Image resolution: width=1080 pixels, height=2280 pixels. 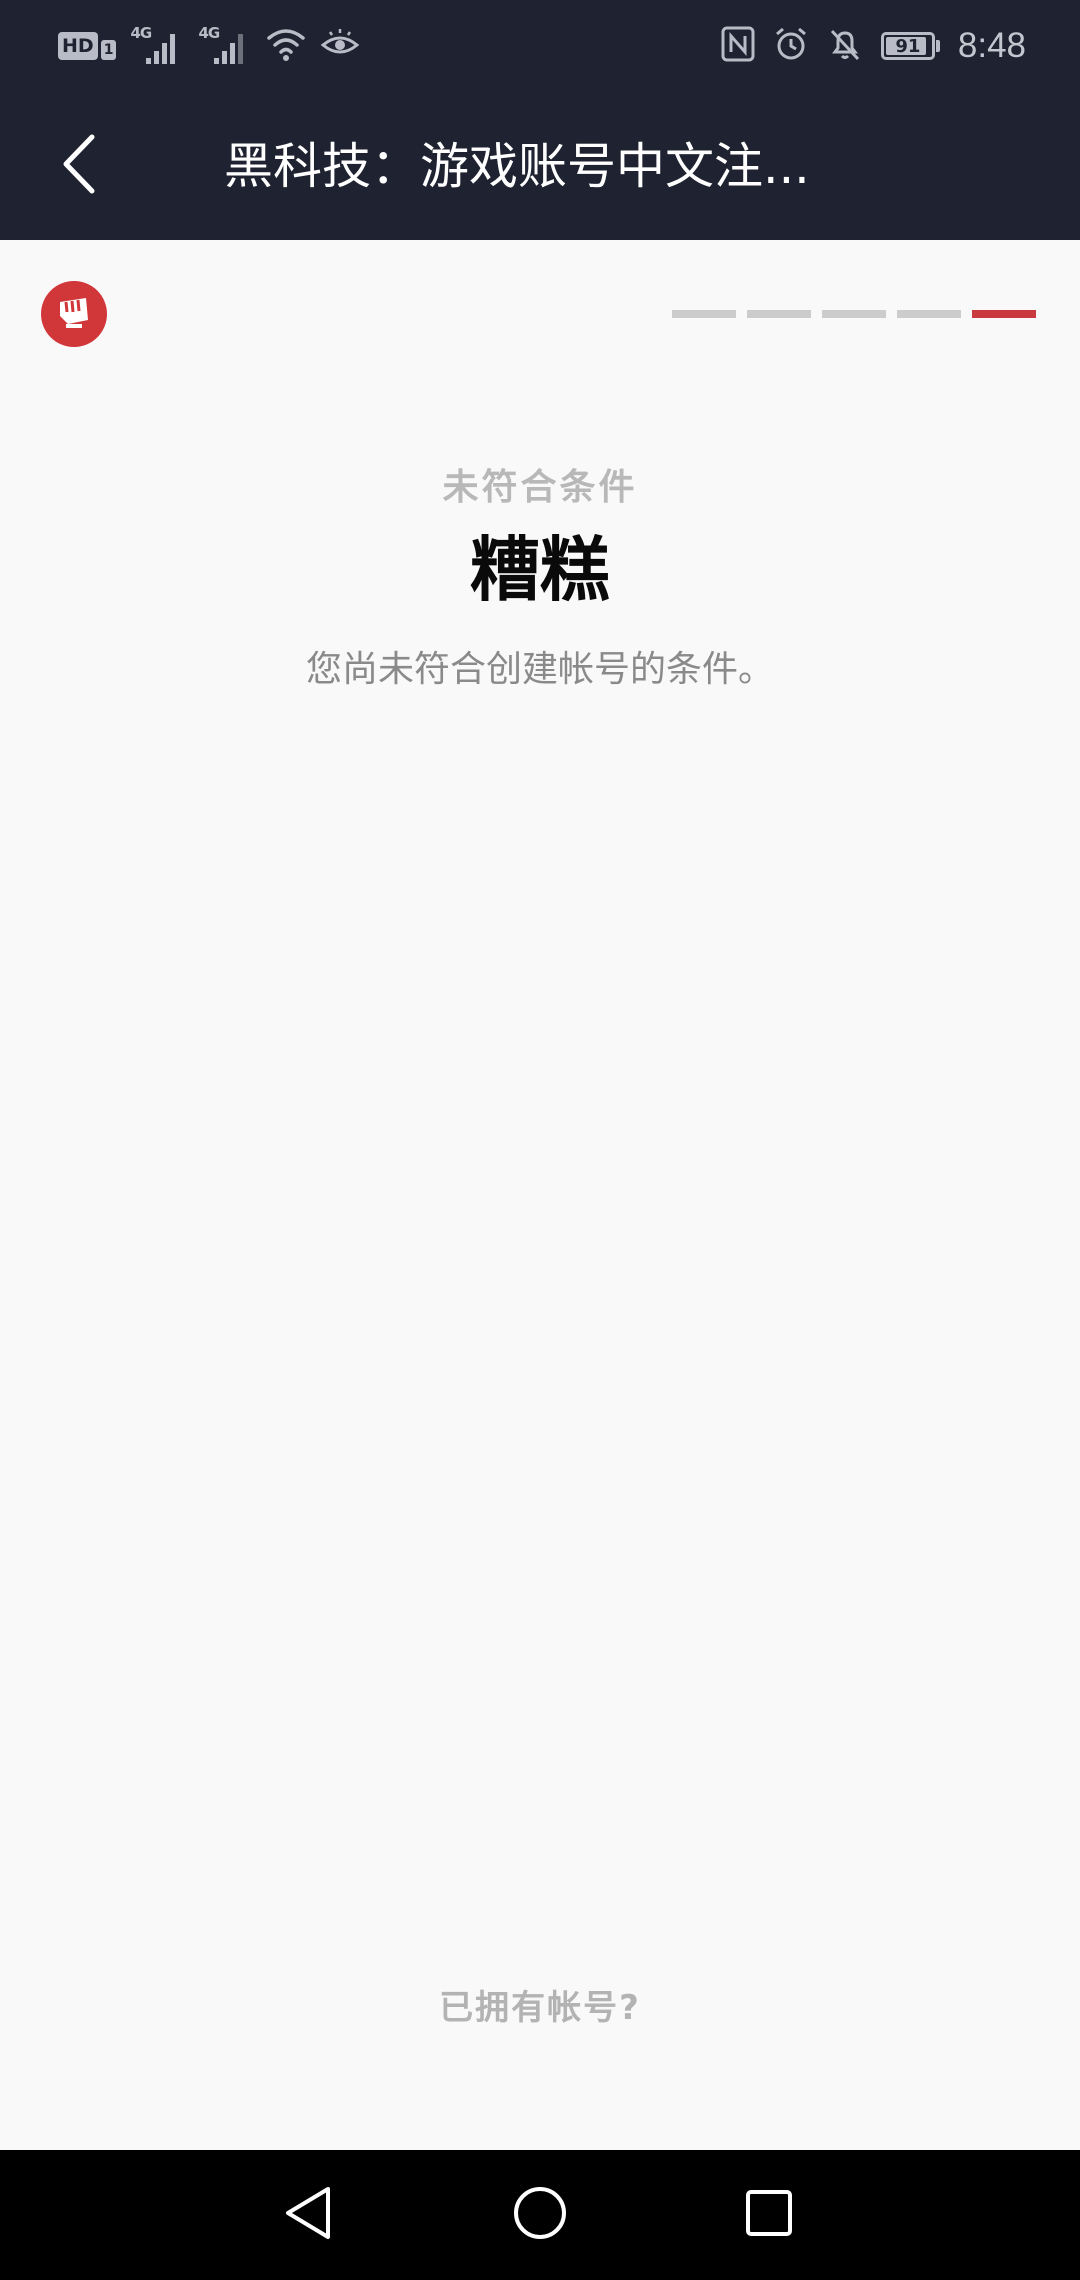 What do you see at coordinates (738, 46) in the screenshot?
I see `nfc-icon` at bounding box center [738, 46].